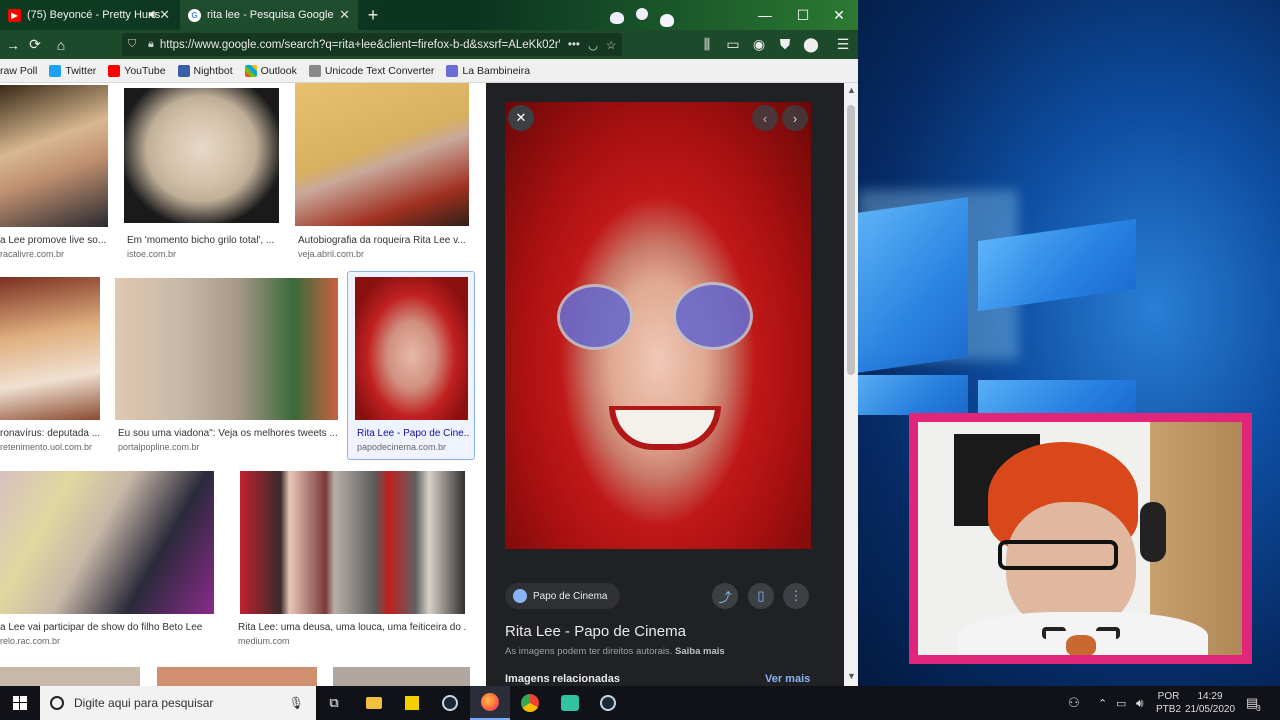  I want to click on next-icon: ›, so click(795, 118).